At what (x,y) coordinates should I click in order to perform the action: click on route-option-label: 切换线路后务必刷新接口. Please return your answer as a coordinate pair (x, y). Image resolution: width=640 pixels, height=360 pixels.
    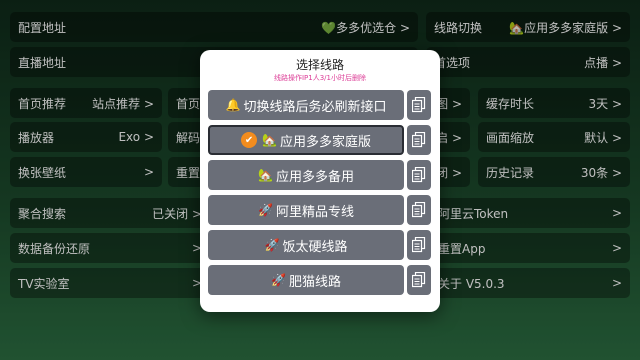
    Looking at the image, I should click on (315, 107).